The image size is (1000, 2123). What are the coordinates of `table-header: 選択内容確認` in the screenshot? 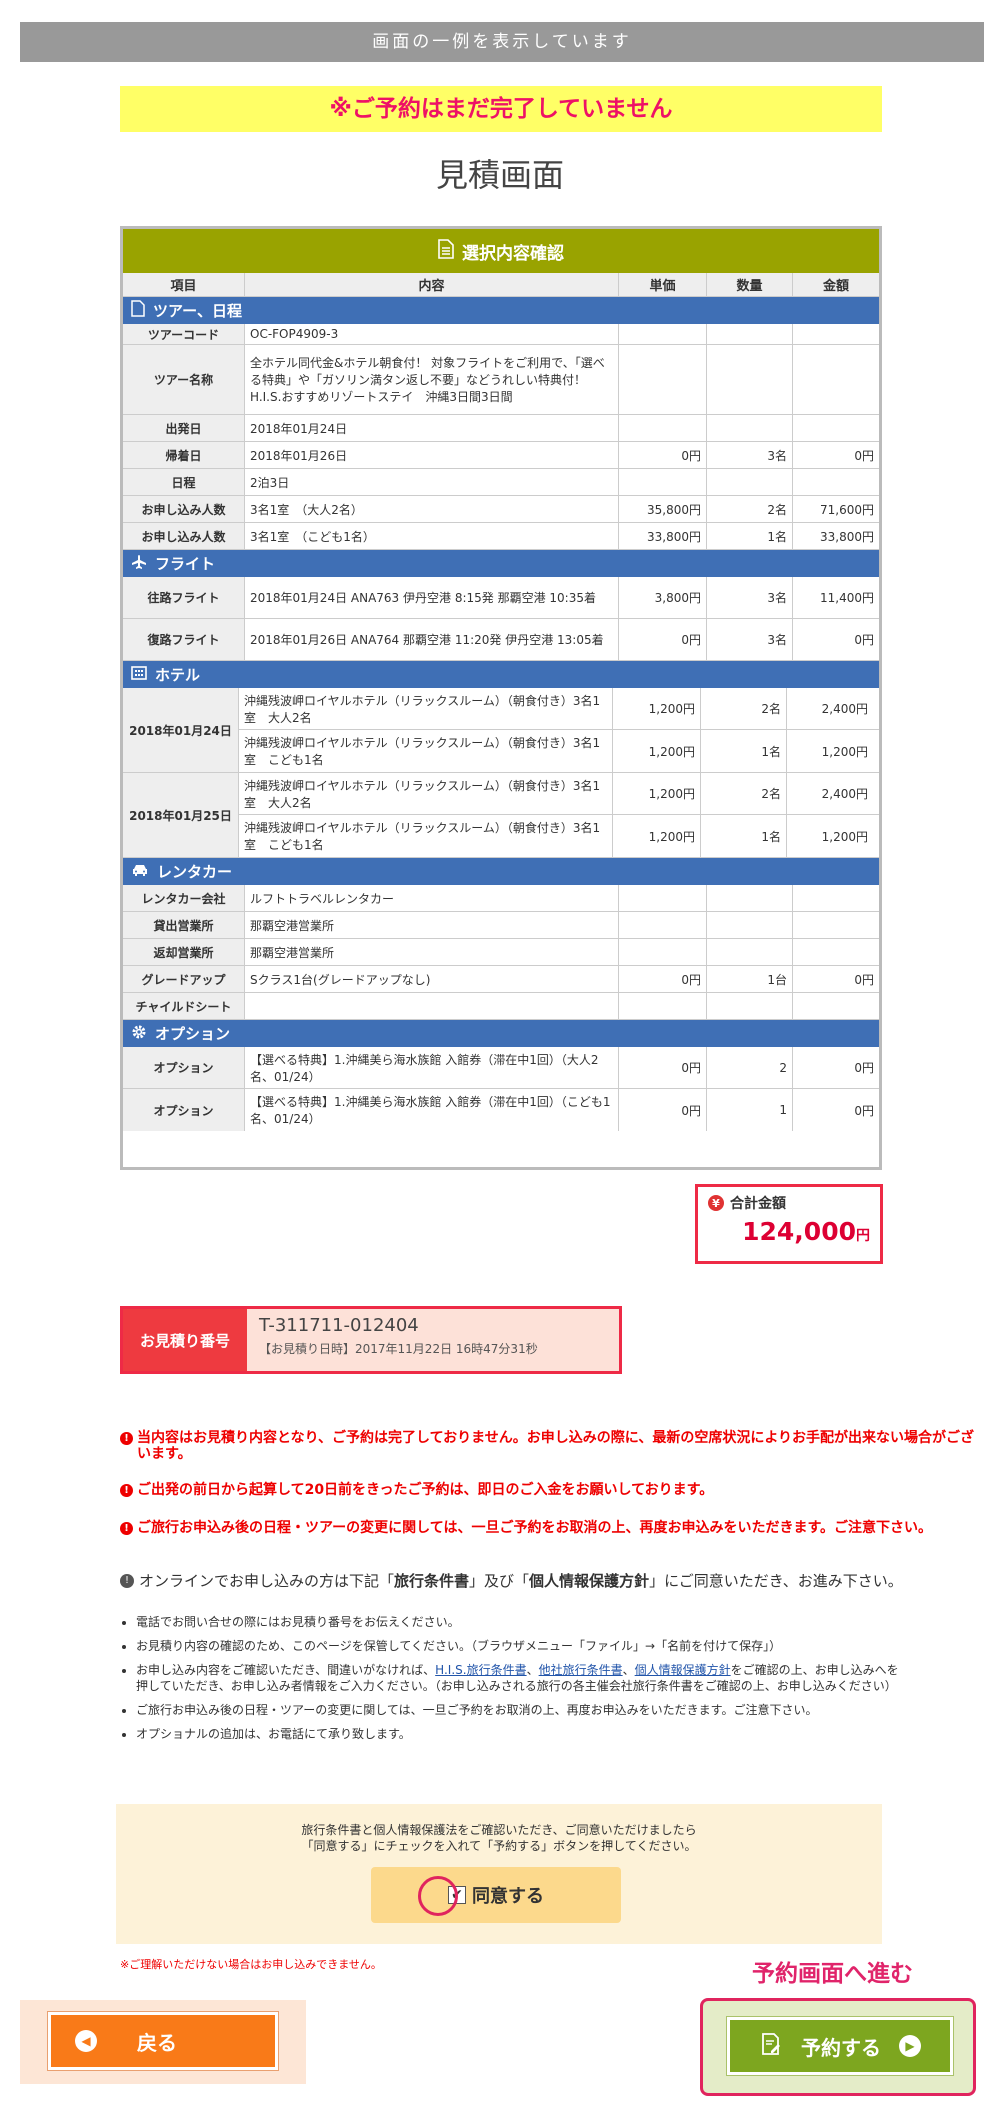 It's located at (501, 251).